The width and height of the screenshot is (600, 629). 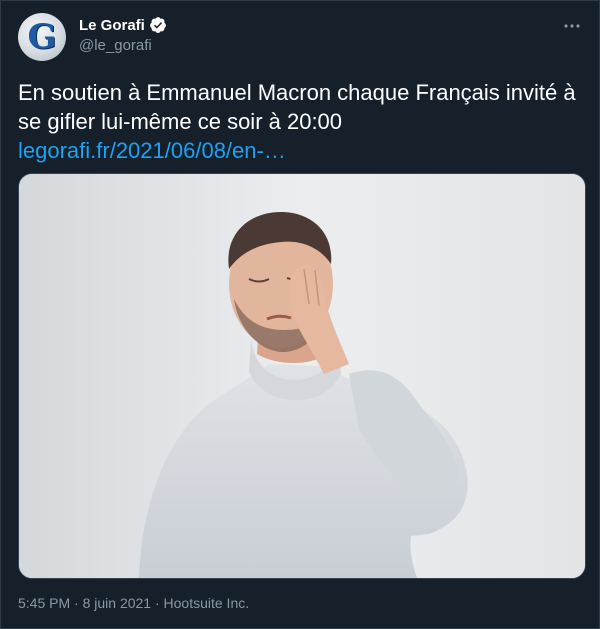 I want to click on tweet-timestamp-source: 5:45 PM · 8 juin 2021 · Hootsuite Inc., so click(x=133, y=603).